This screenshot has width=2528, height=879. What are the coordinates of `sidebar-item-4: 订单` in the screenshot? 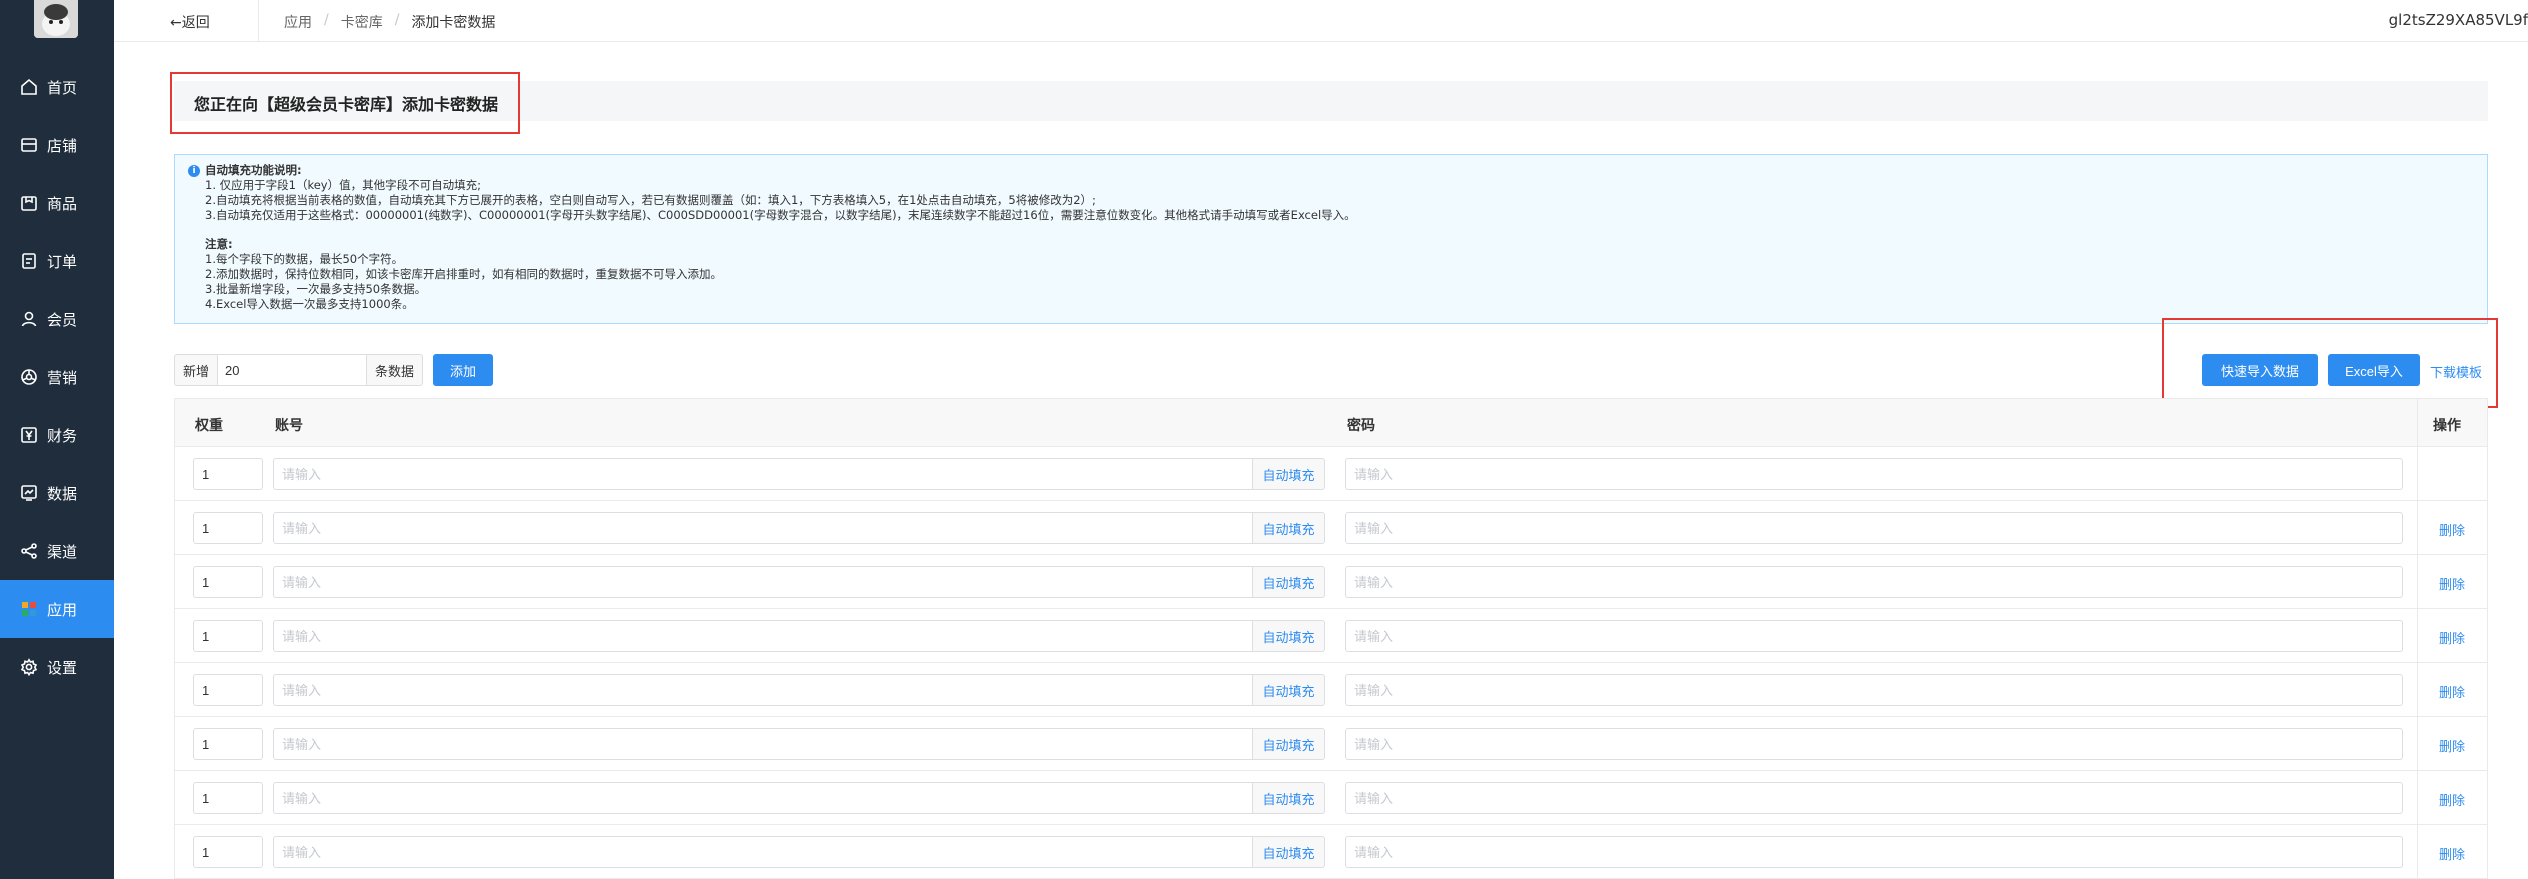 It's located at (57, 261).